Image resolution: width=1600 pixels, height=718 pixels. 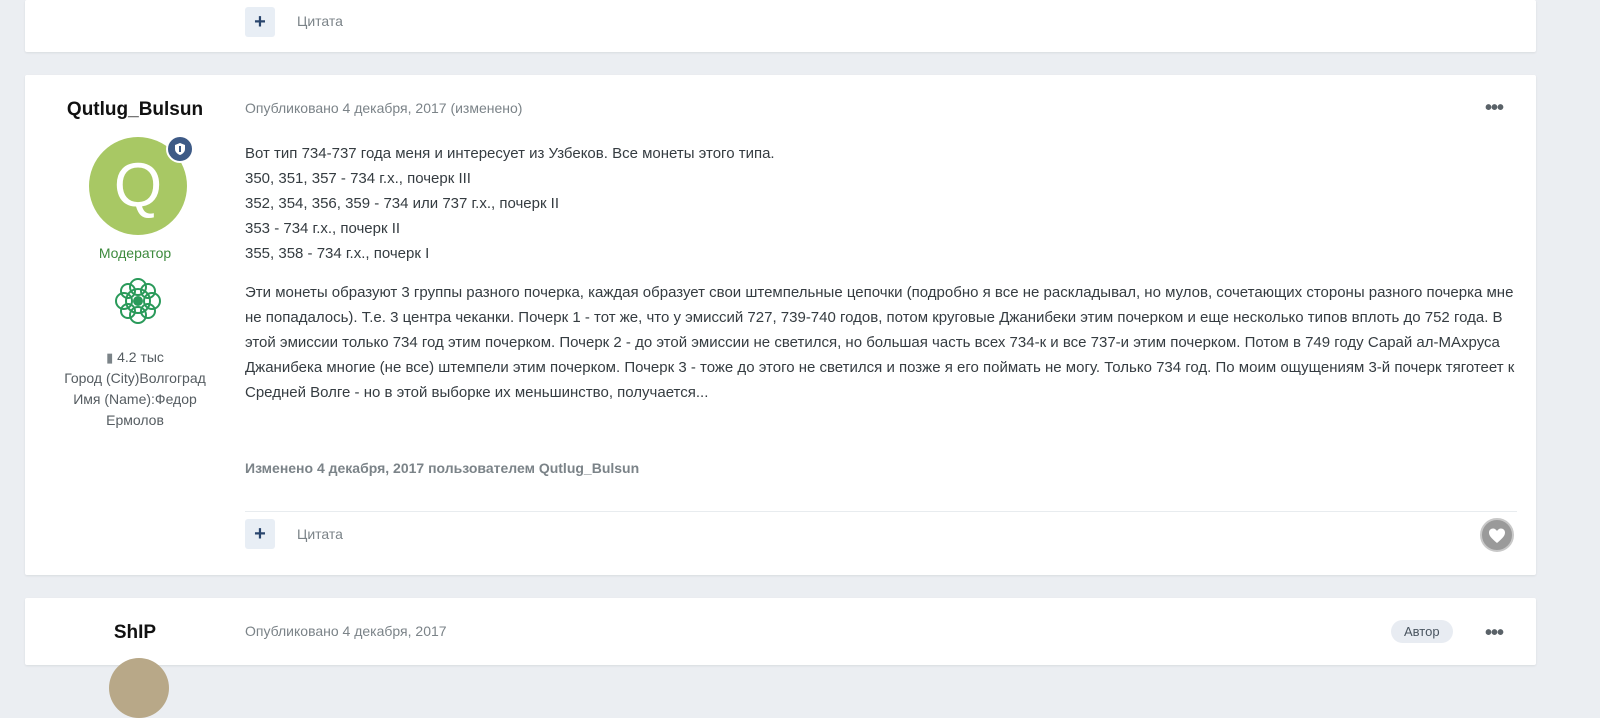 I want to click on profile-field-name-cont: Ермолов, so click(x=135, y=420).